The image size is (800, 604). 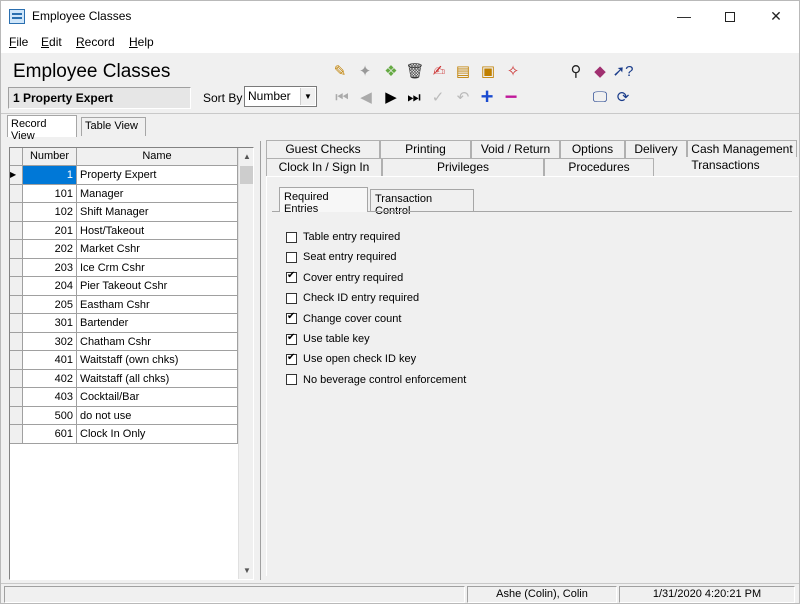 I want to click on option-checkbox-row: Use open check ID key, so click(x=351, y=359).